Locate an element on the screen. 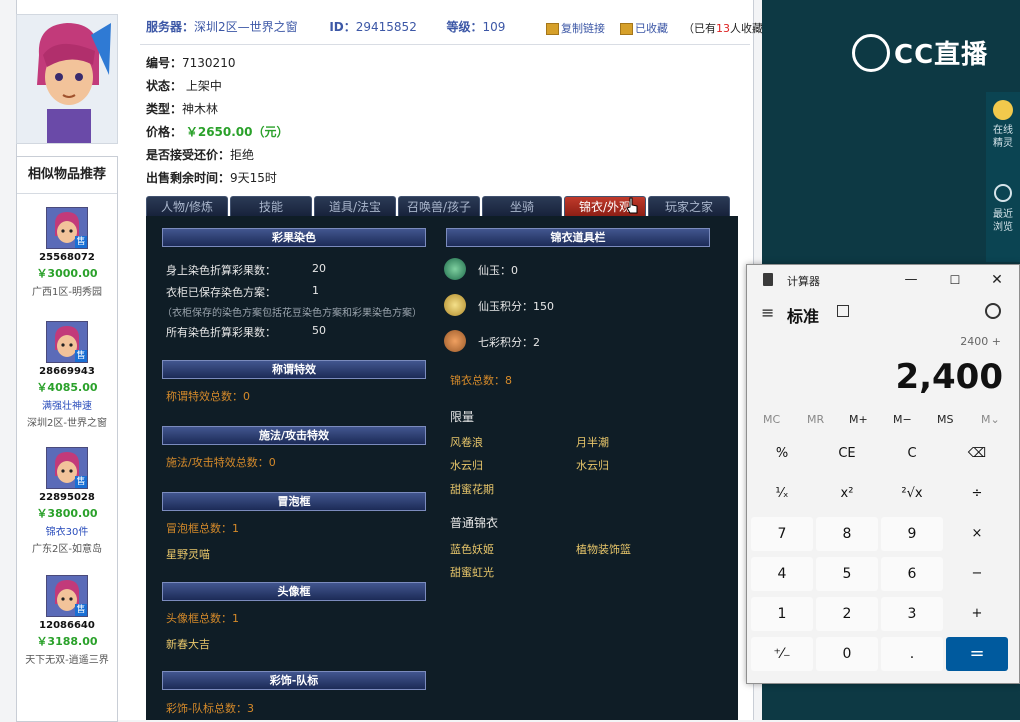  memory-list-button: M⌄ is located at coordinates (990, 419).